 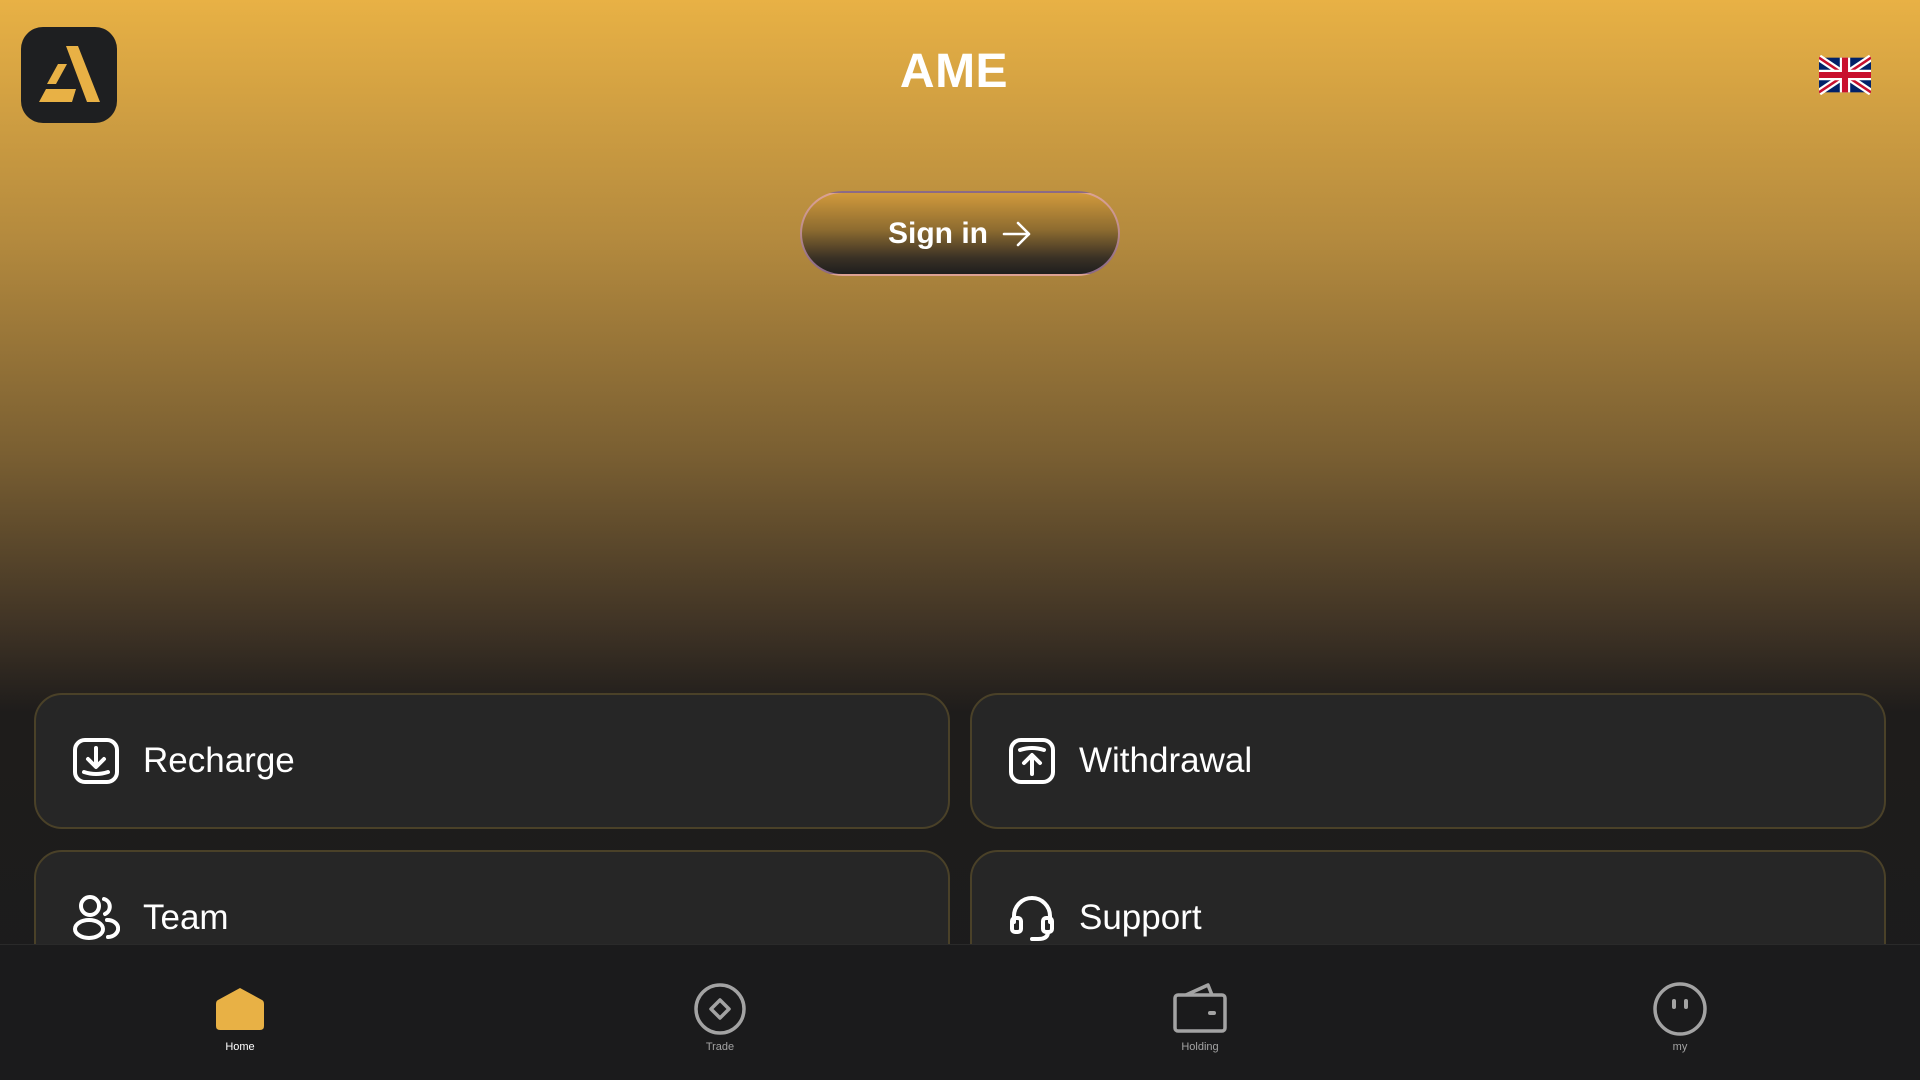 What do you see at coordinates (240, 1047) in the screenshot?
I see `tab-home-label: Home` at bounding box center [240, 1047].